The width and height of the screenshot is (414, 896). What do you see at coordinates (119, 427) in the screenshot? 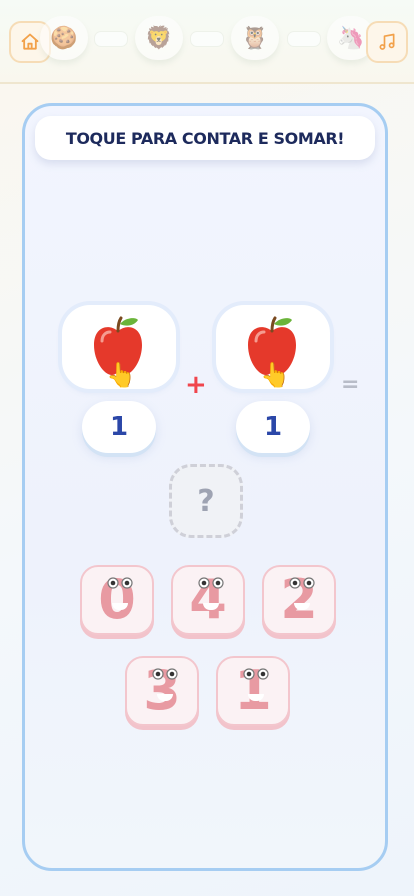
I see `left-count-number: 1` at bounding box center [119, 427].